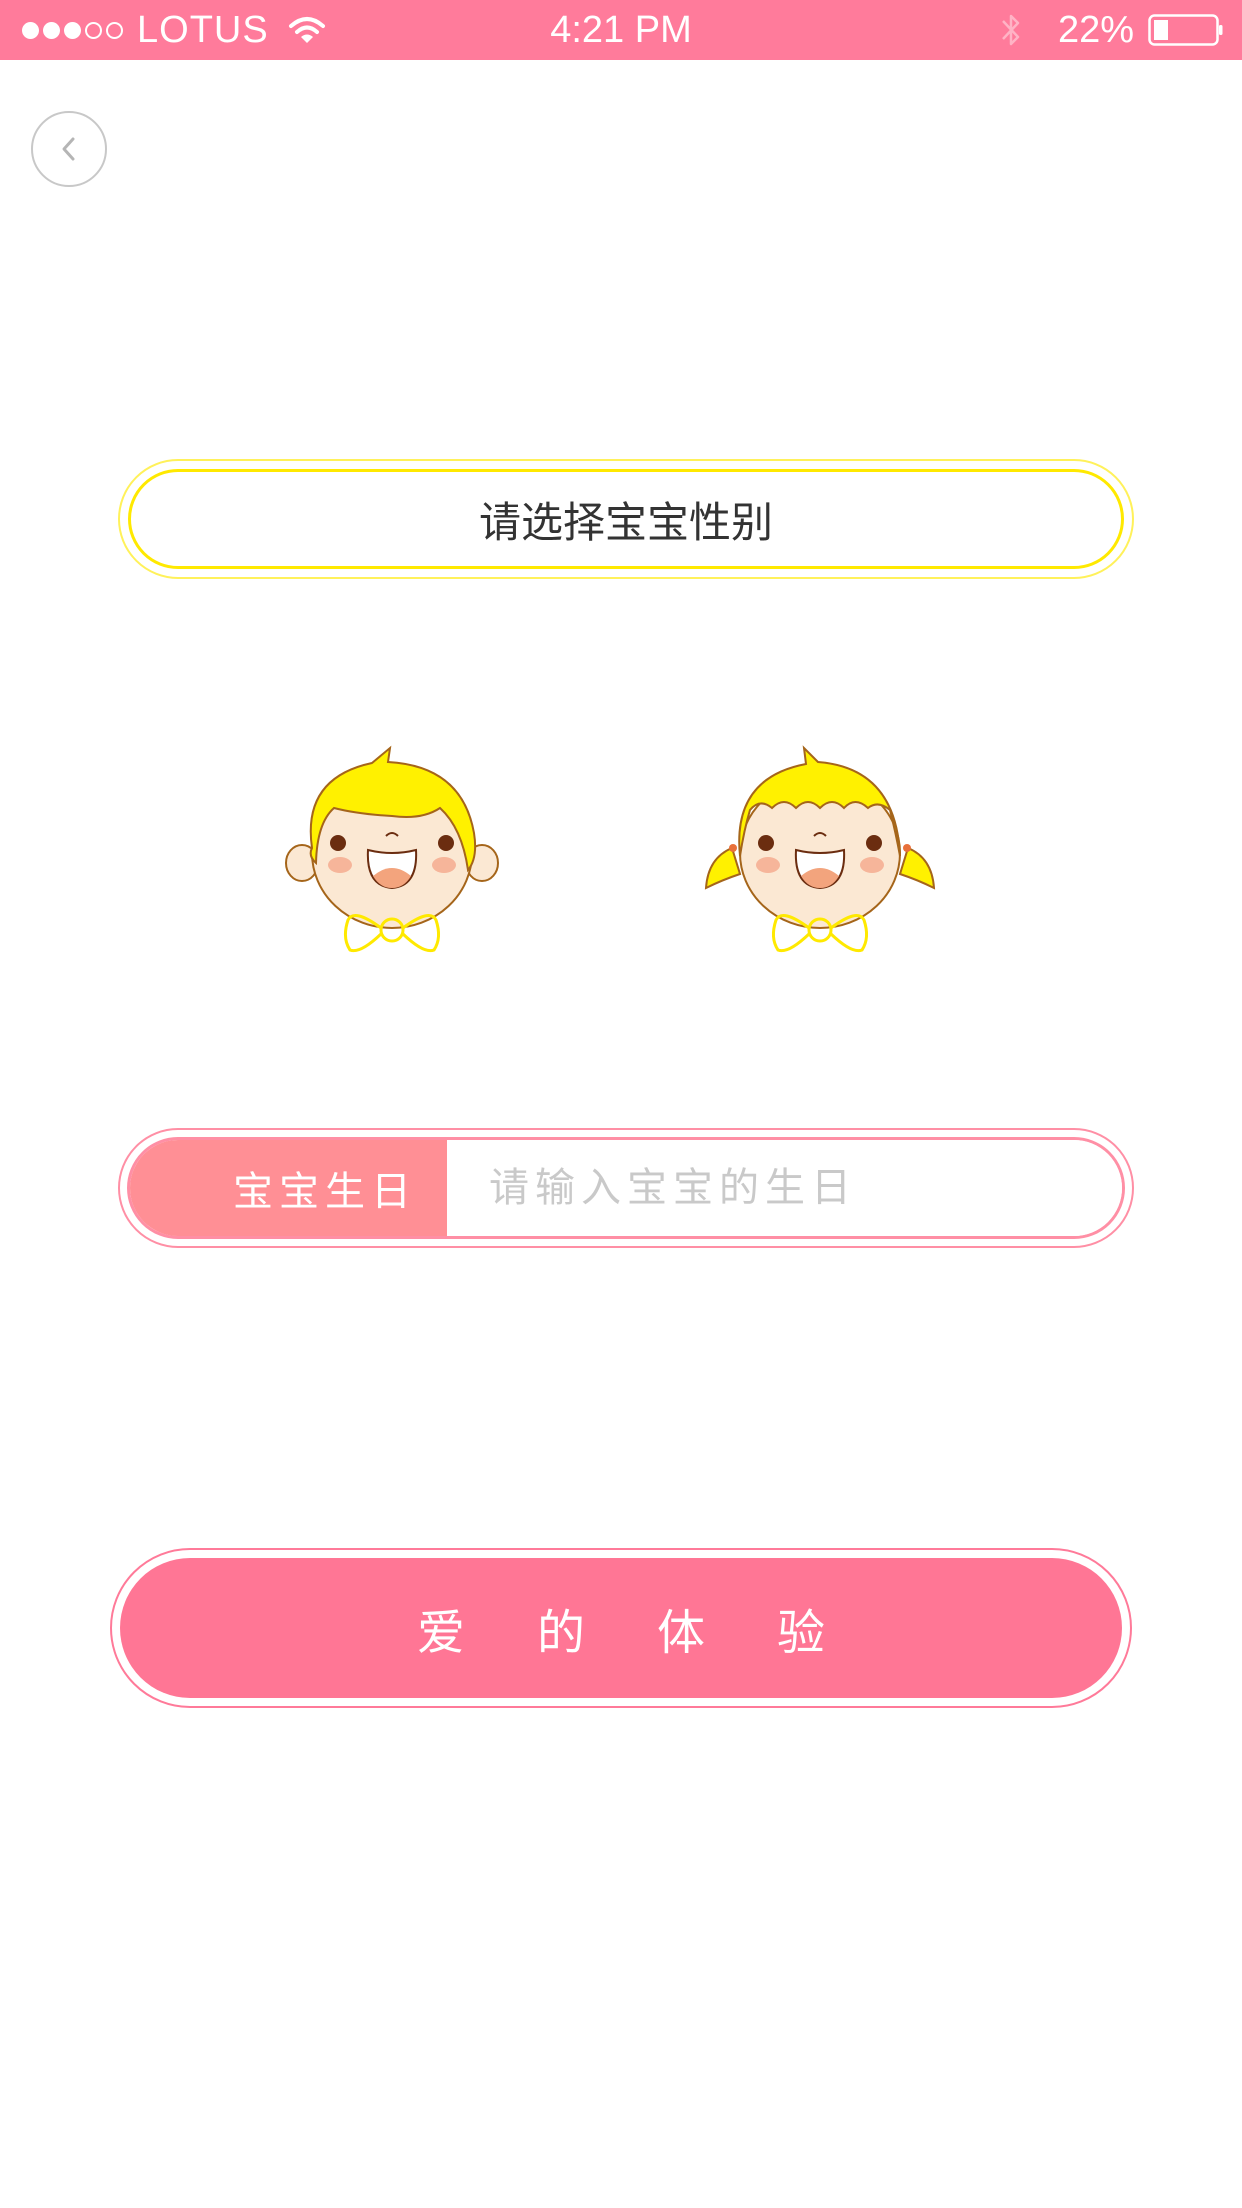 The height and width of the screenshot is (2208, 1242). I want to click on submit-button: 爱的体验, so click(621, 1628).